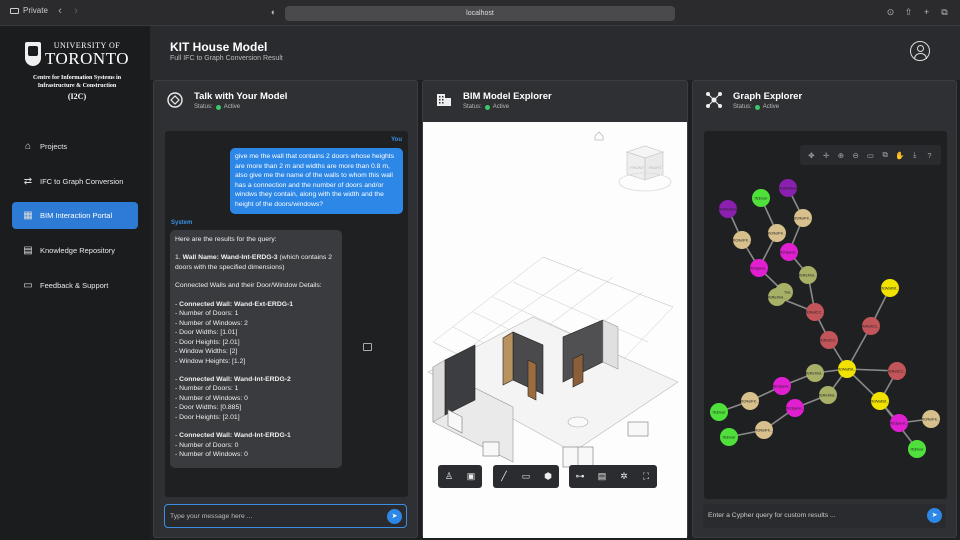 This screenshot has height=540, width=960. What do you see at coordinates (841, 155) in the screenshot?
I see `zoom-in-icon: ⊕` at bounding box center [841, 155].